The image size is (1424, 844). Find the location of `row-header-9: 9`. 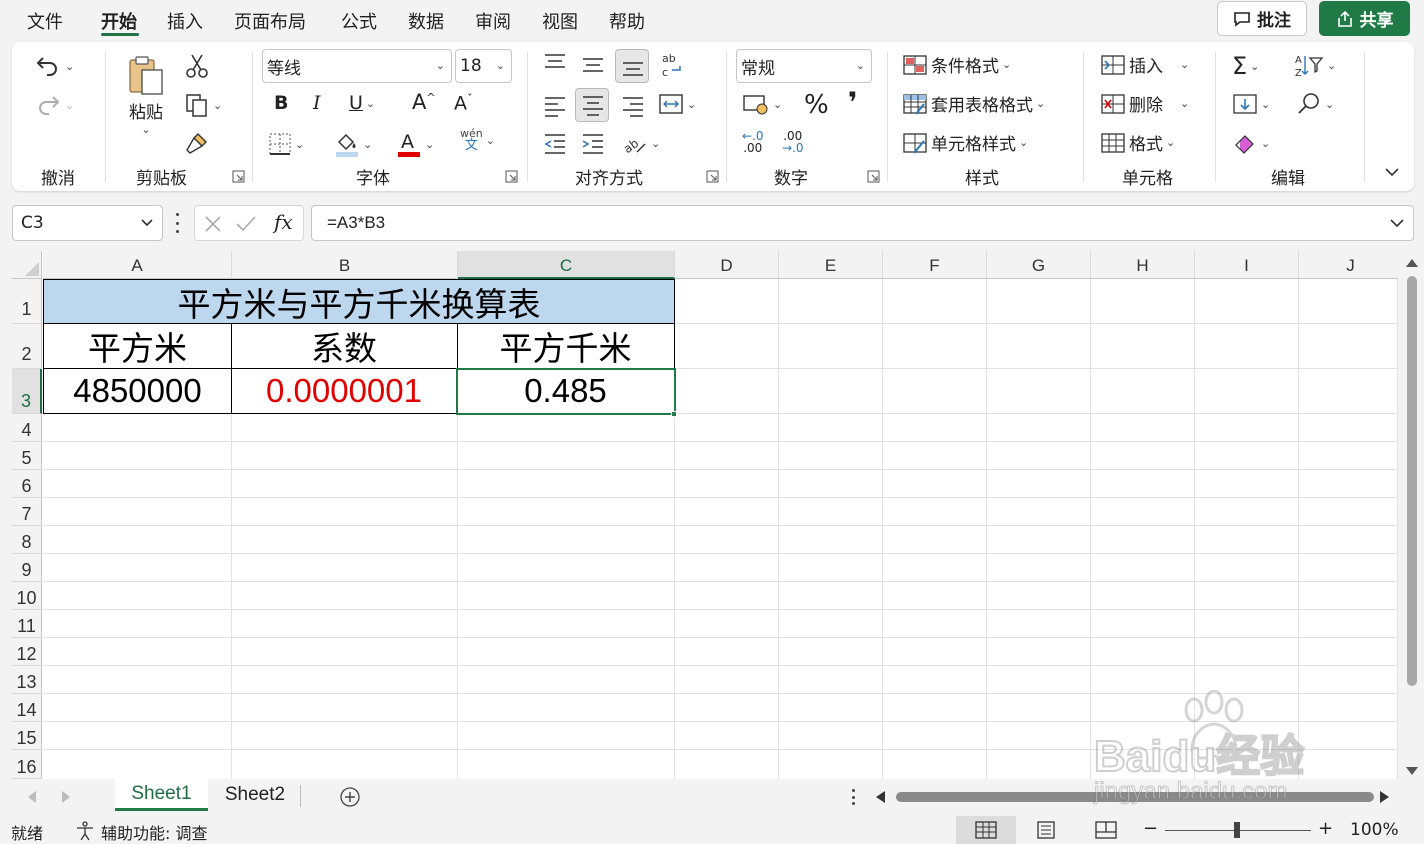

row-header-9: 9 is located at coordinates (27, 568).